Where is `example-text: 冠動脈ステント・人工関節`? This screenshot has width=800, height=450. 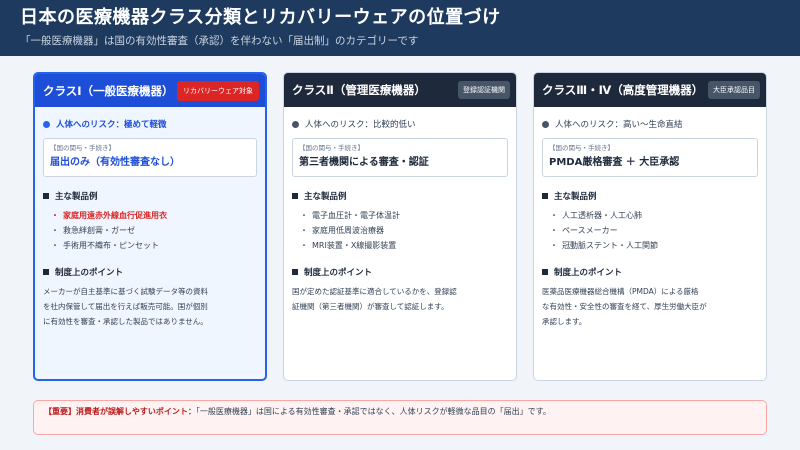
example-text: 冠動脈ステント・人工関節 is located at coordinates (610, 245).